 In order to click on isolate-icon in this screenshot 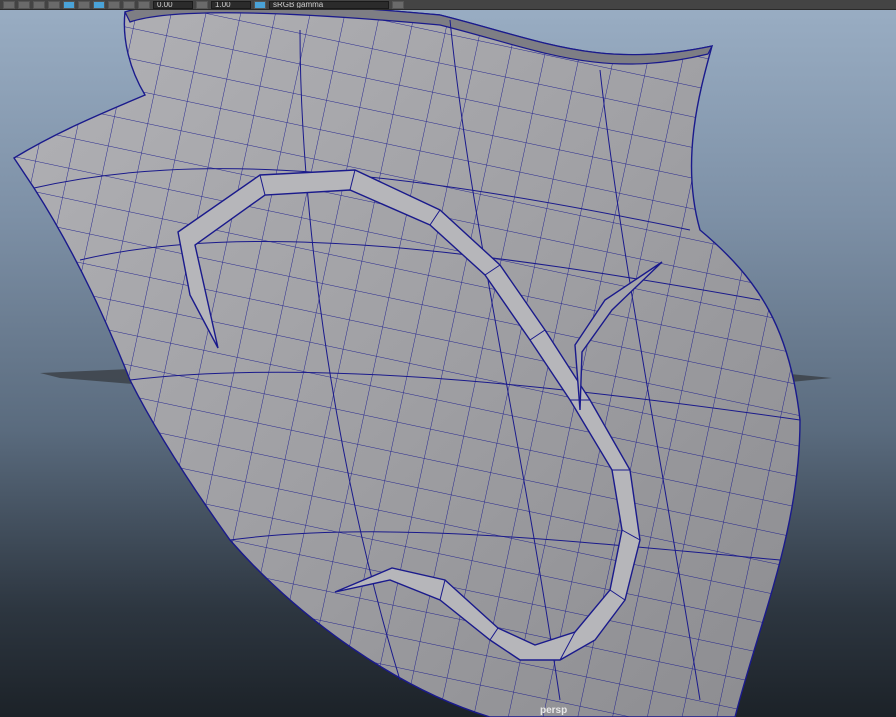, I will do `click(99, 4)`.